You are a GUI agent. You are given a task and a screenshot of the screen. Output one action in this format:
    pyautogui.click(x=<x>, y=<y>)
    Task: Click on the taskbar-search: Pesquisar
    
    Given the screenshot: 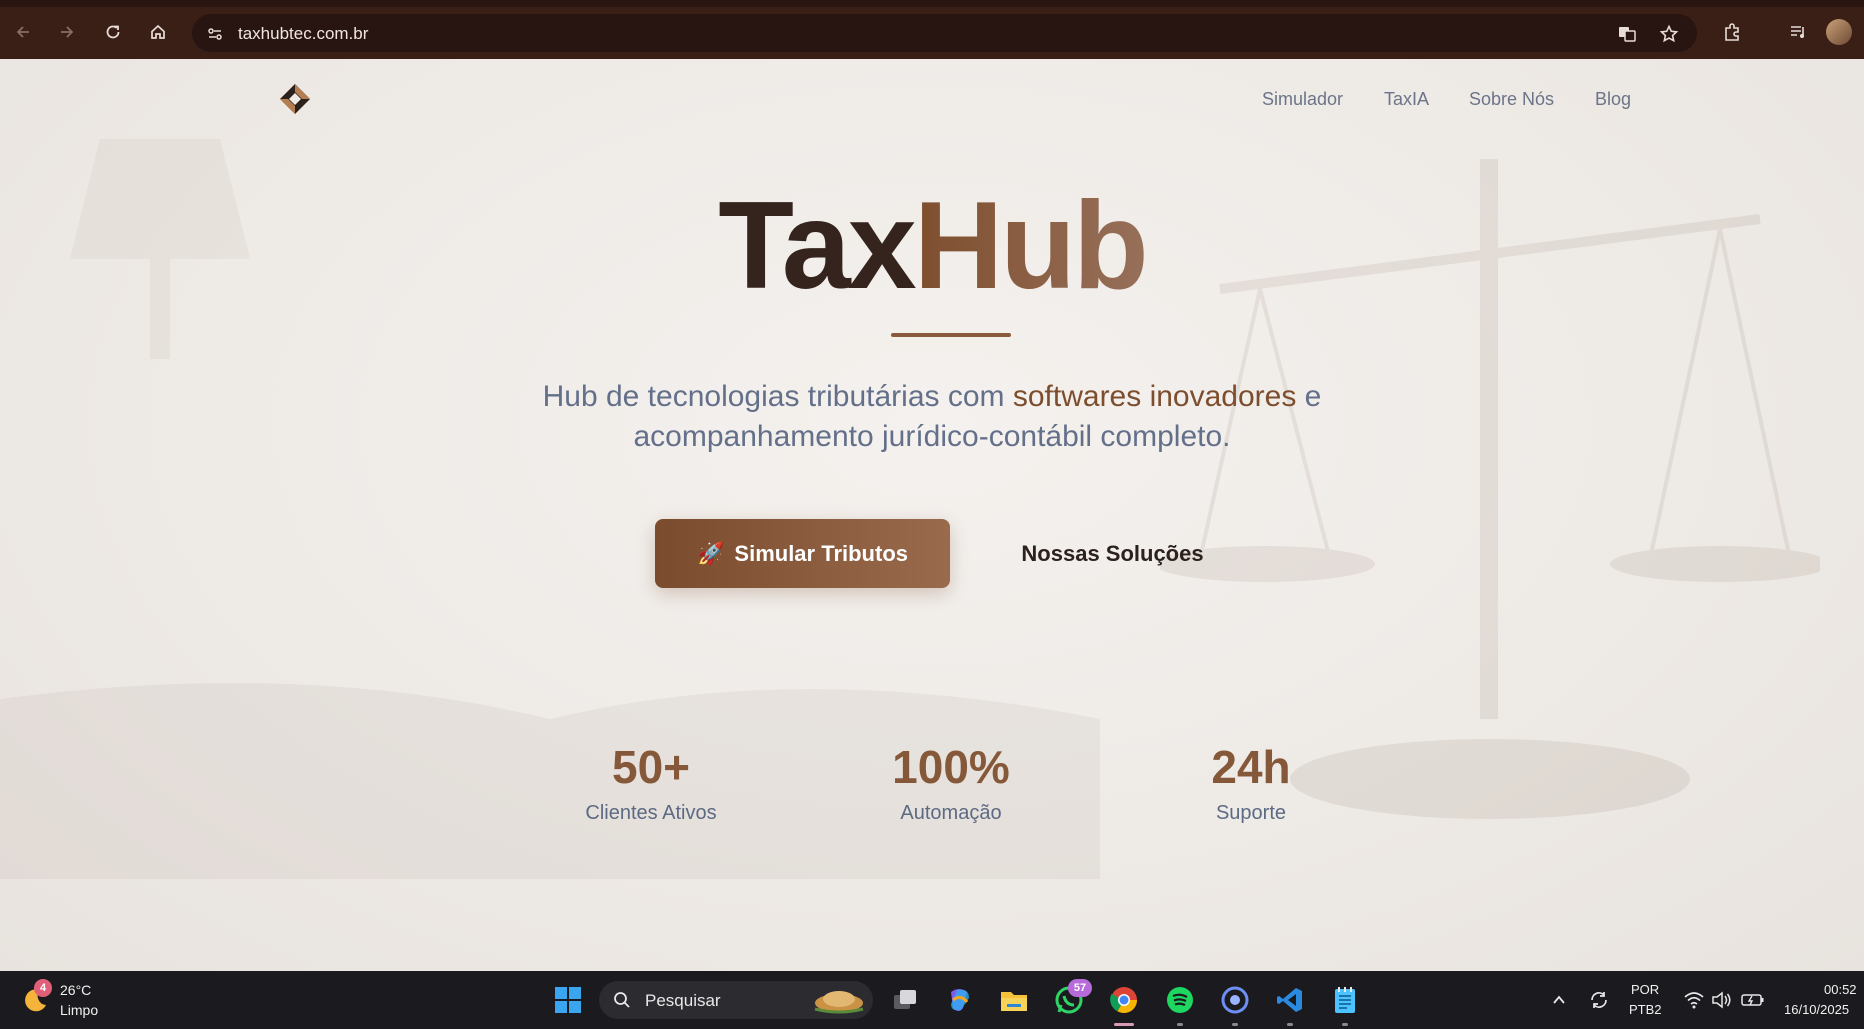 What is the action you would take?
    pyautogui.click(x=736, y=1000)
    